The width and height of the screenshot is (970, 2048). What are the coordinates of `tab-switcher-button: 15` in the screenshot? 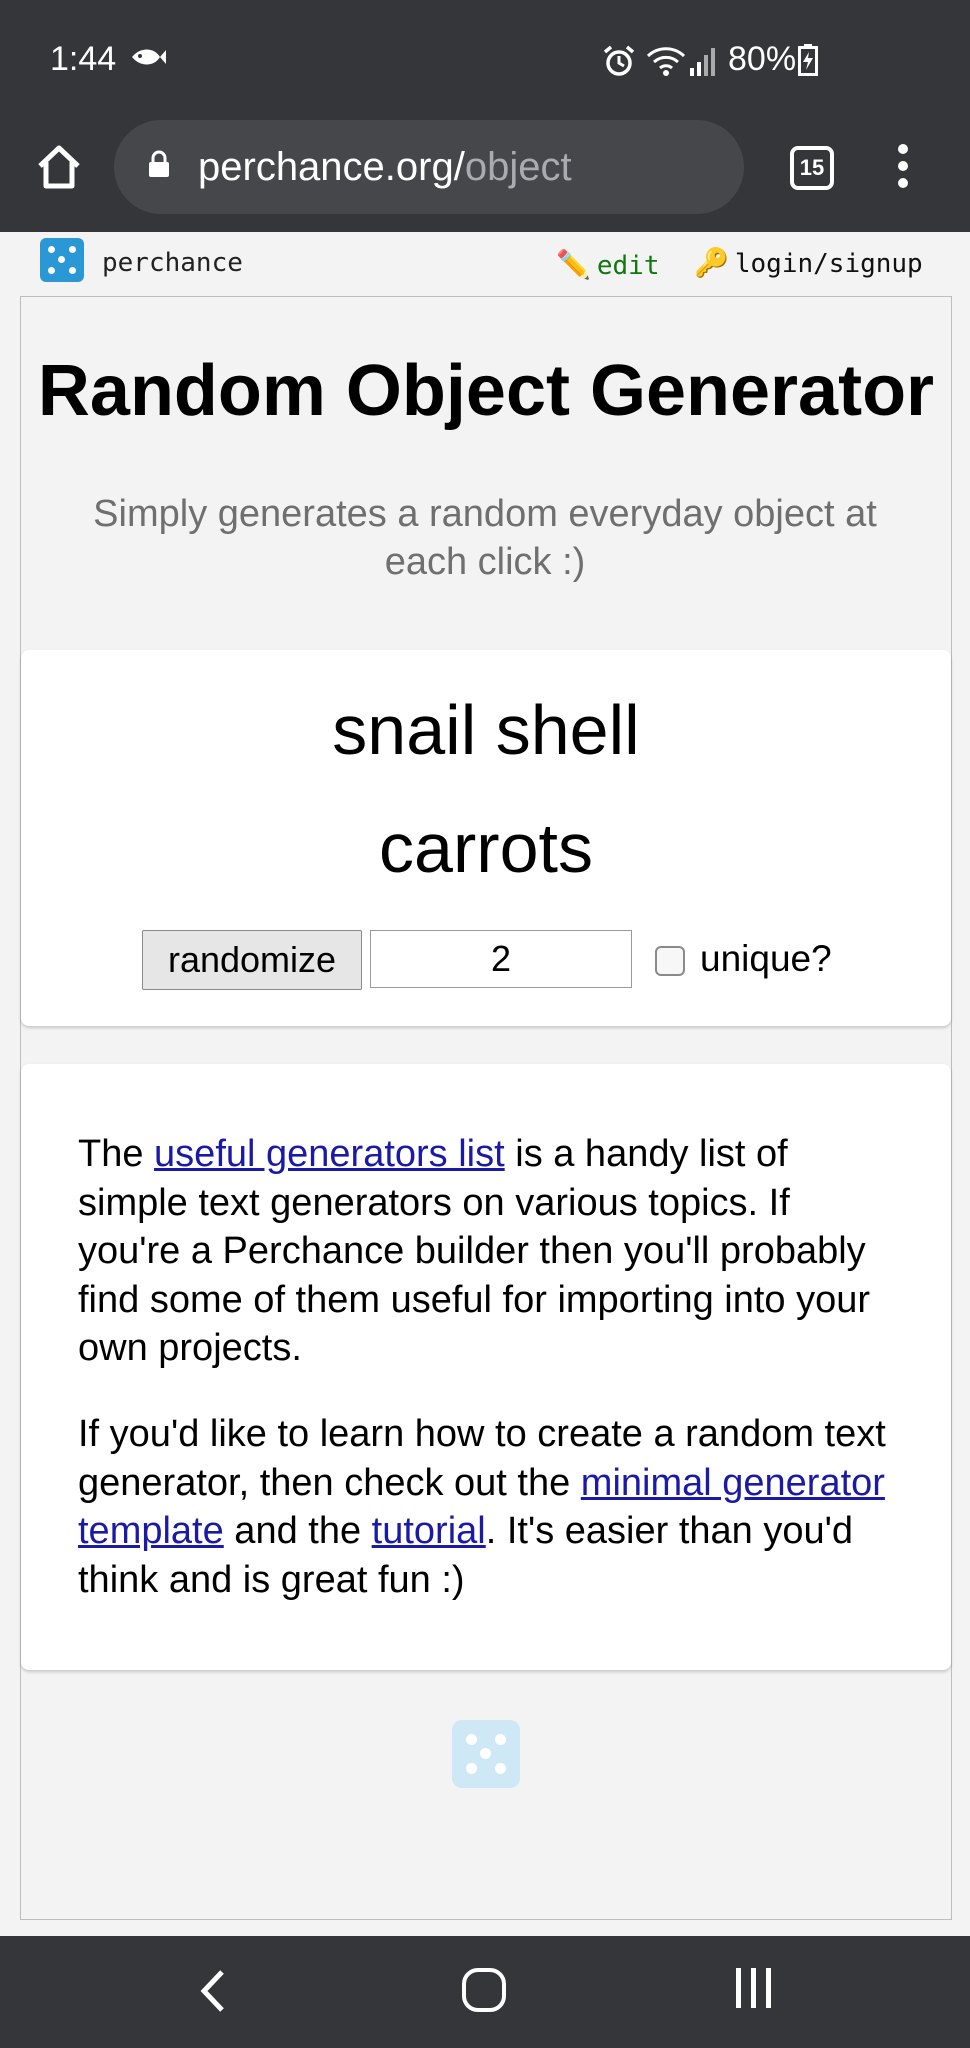 It's located at (812, 168).